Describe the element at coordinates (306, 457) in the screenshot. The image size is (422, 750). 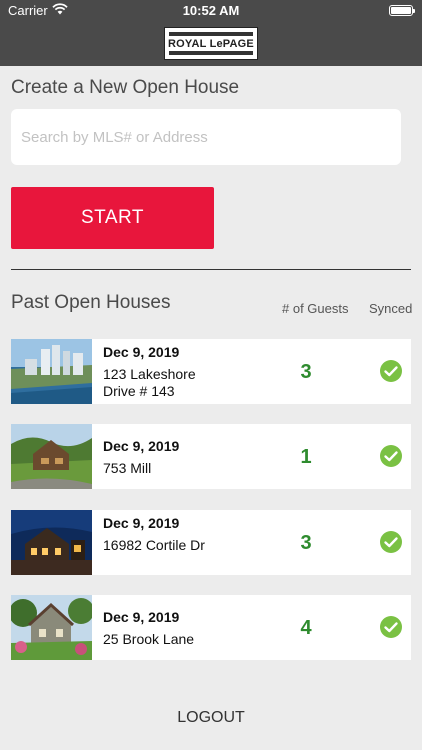
I see `guest-count: 1` at that location.